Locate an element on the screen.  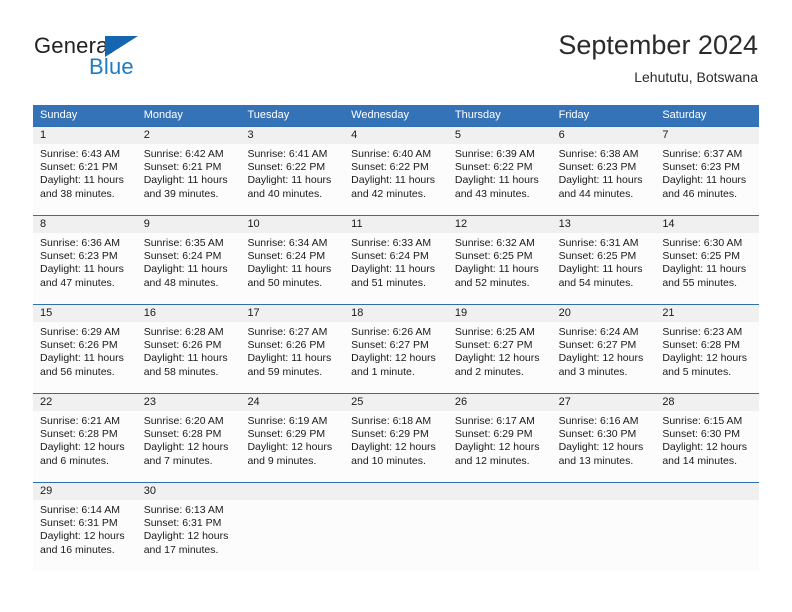
title-block: September 2024 Lehututu, Botswana is located at coordinates (658, 58).